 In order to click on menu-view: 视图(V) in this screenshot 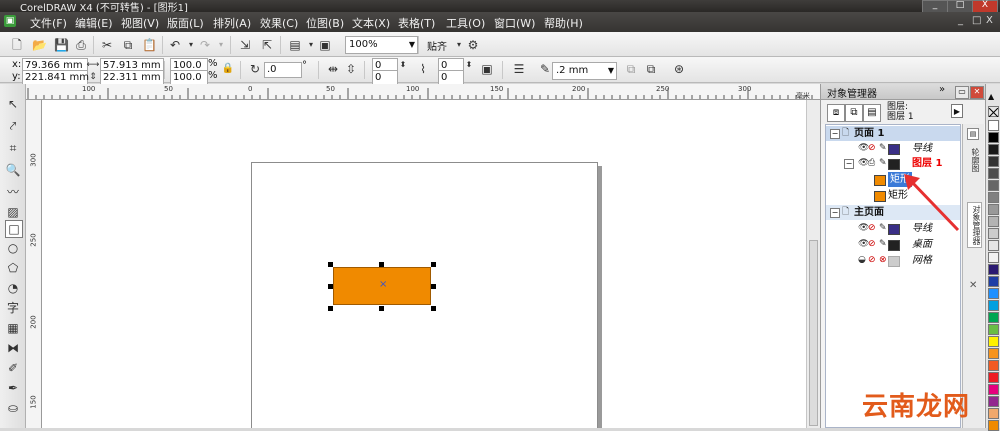, I will do `click(140, 23)`.